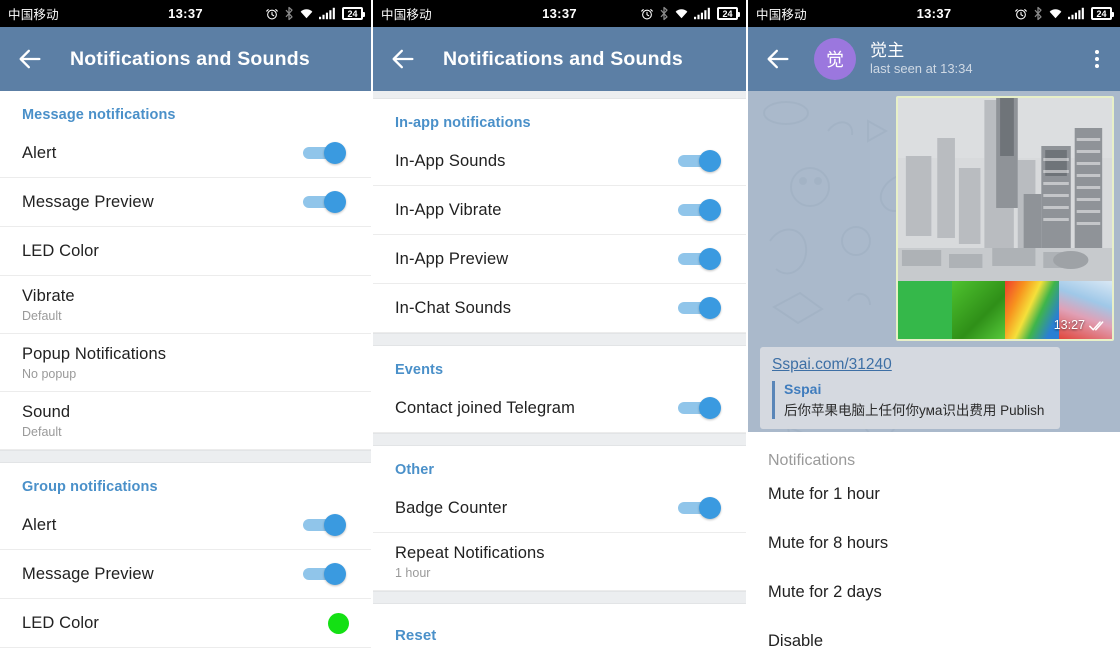 Image resolution: width=1120 pixels, height=661 pixels. I want to click on toggle-badge-counter, so click(701, 508).